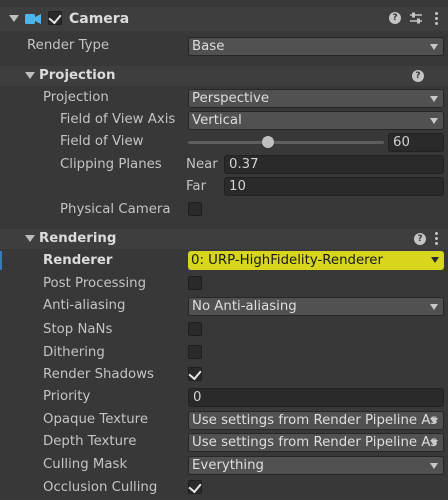 The height and width of the screenshot is (500, 448). I want to click on fov-axis-label: Field of View Axis, so click(118, 119).